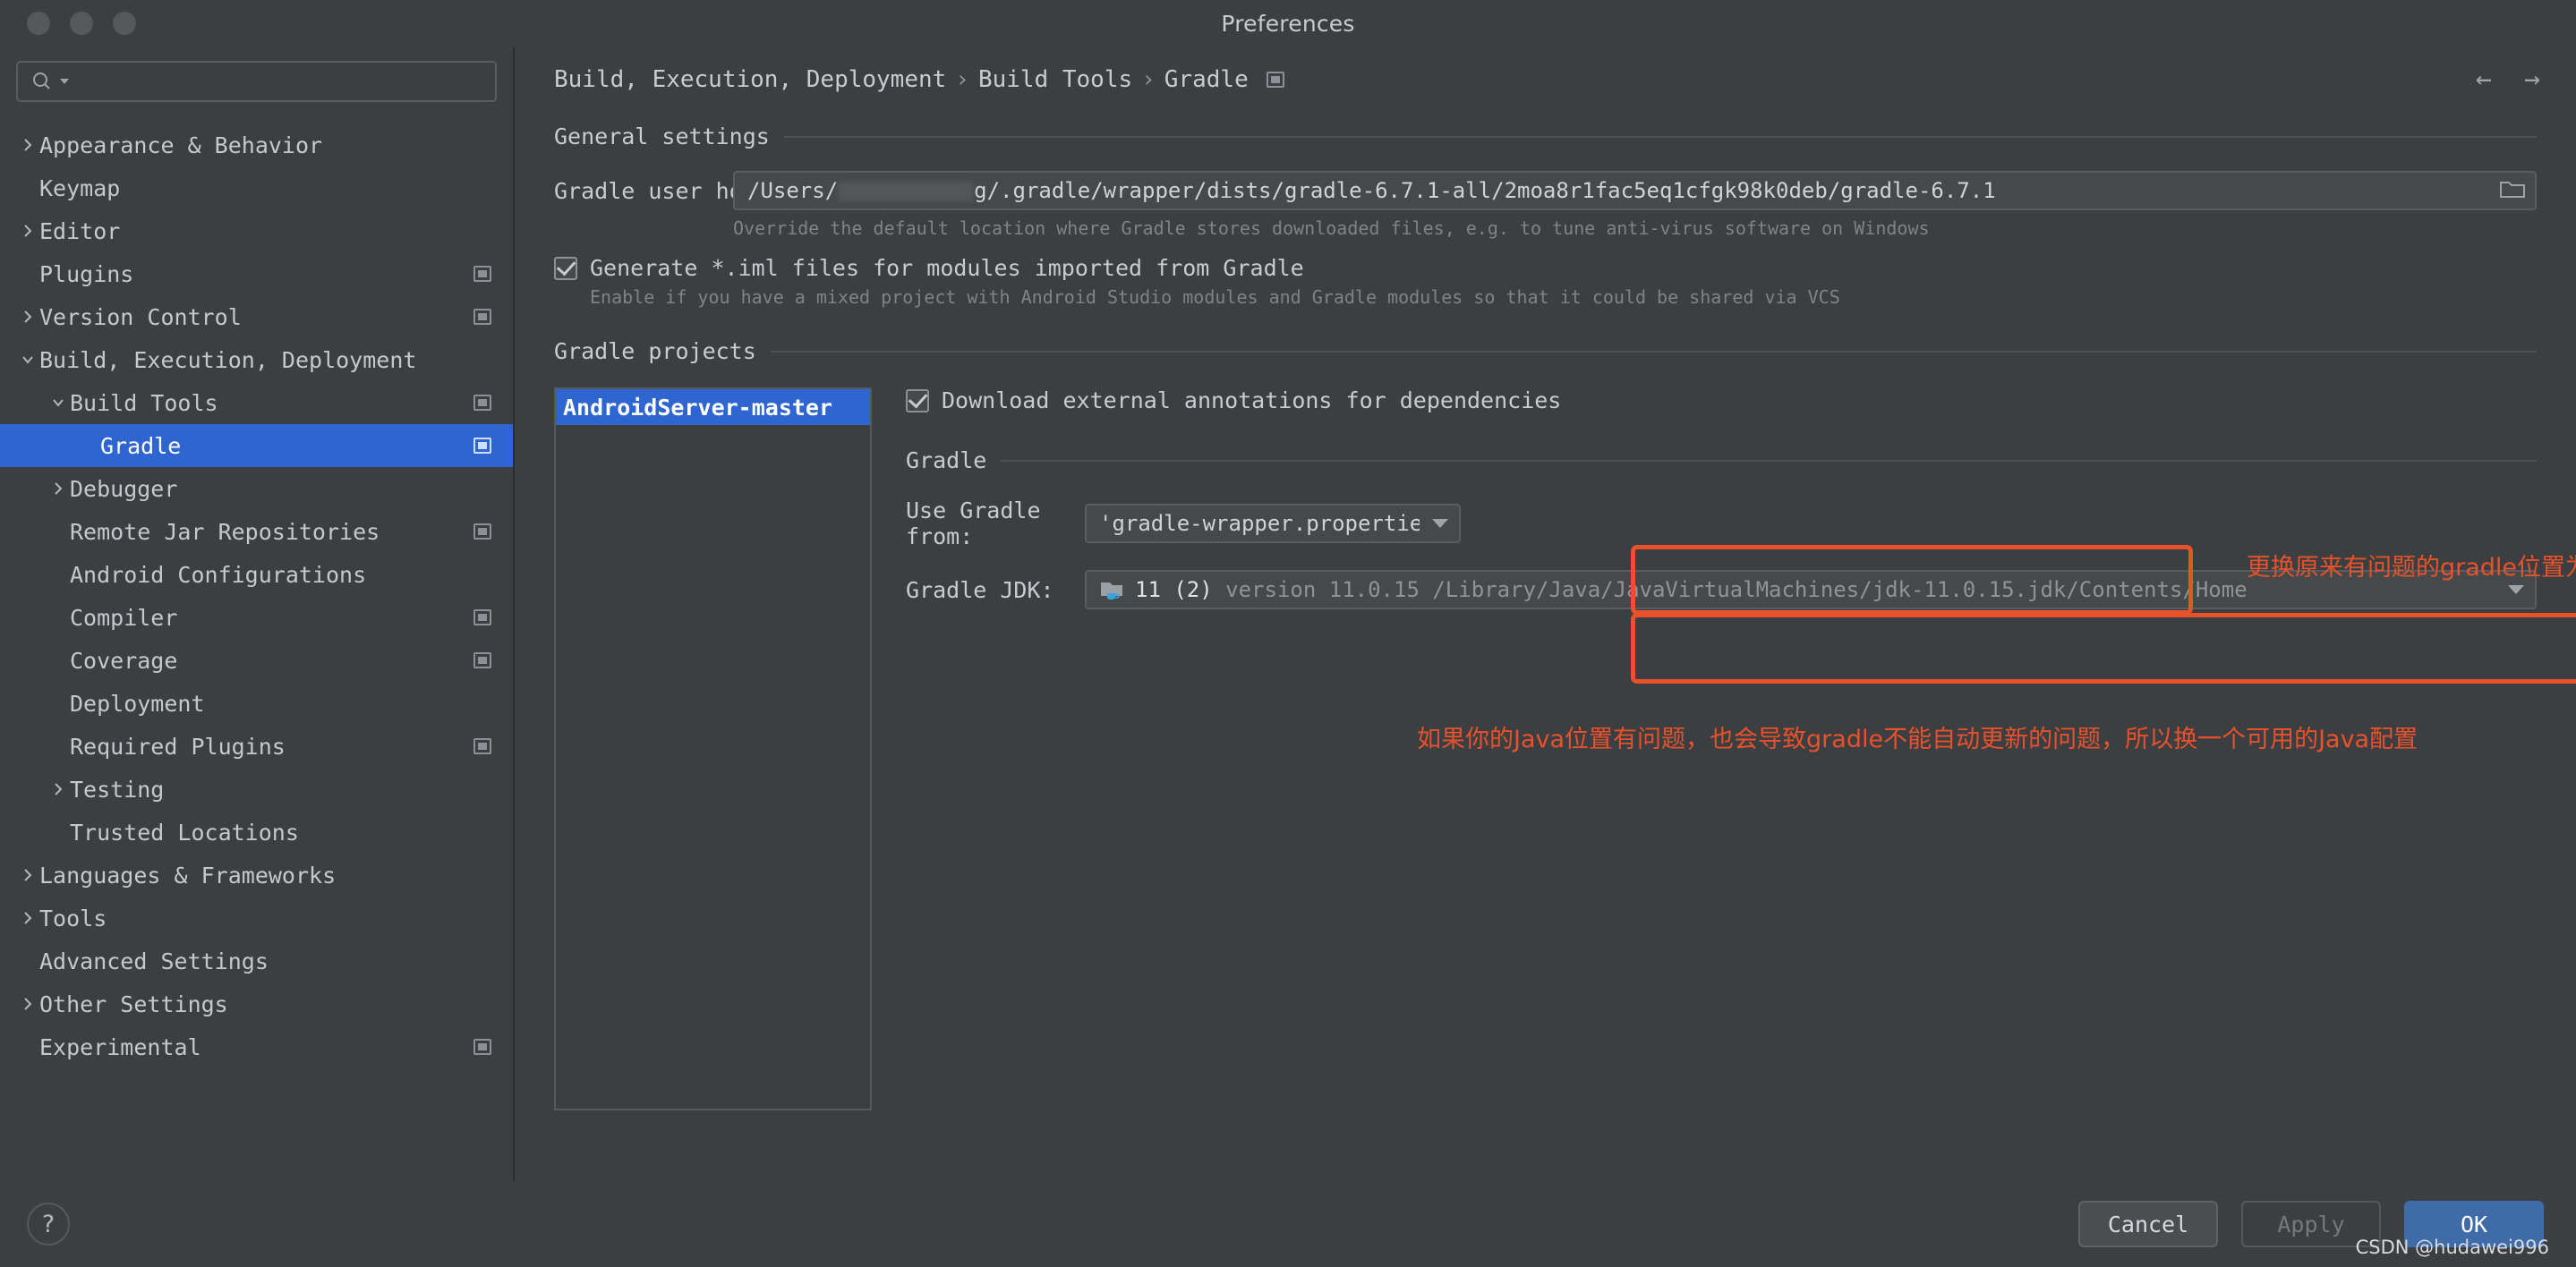  I want to click on sidebar-item-editor: Editor, so click(256, 231).